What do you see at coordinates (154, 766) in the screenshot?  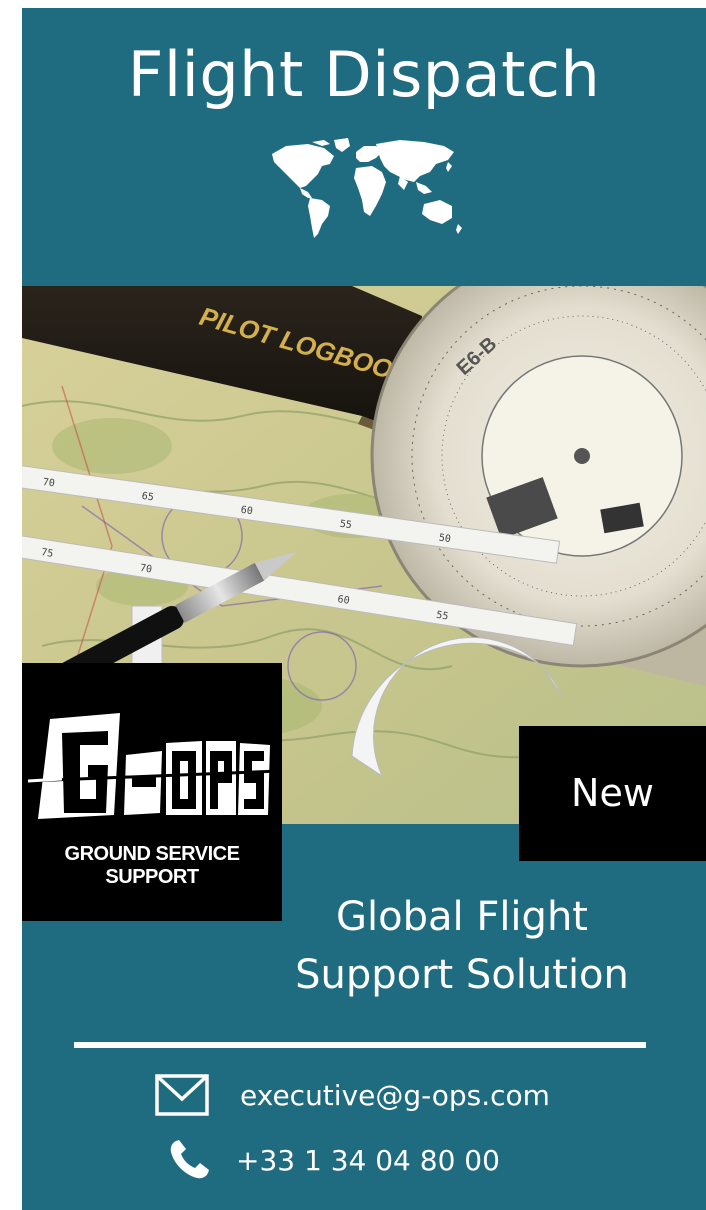 I see `g-ops-logo-icon` at bounding box center [154, 766].